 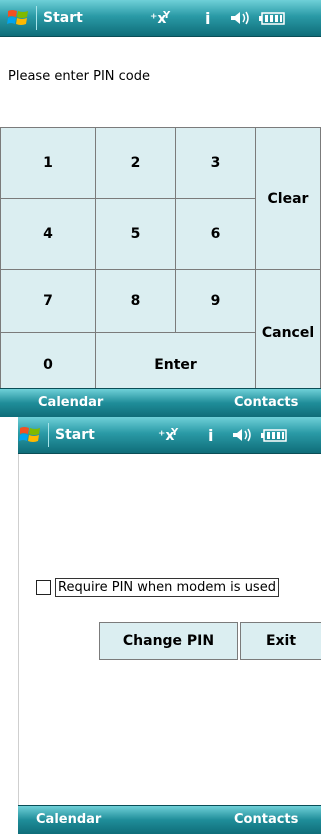 What do you see at coordinates (135, 163) in the screenshot?
I see `key-2-button: 2` at bounding box center [135, 163].